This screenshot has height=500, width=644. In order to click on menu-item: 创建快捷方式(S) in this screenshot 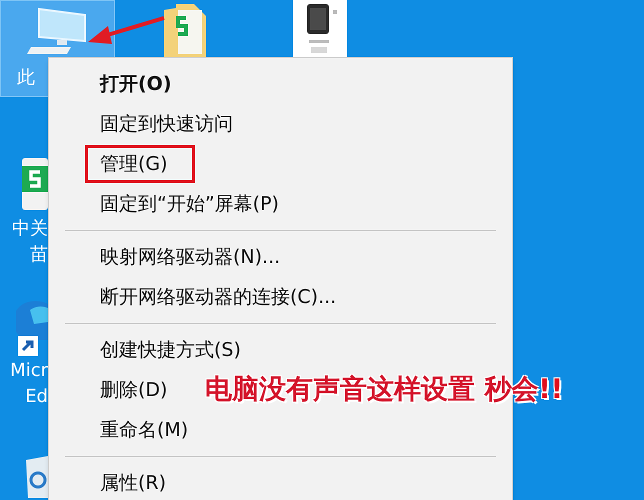, I will do `click(170, 350)`.